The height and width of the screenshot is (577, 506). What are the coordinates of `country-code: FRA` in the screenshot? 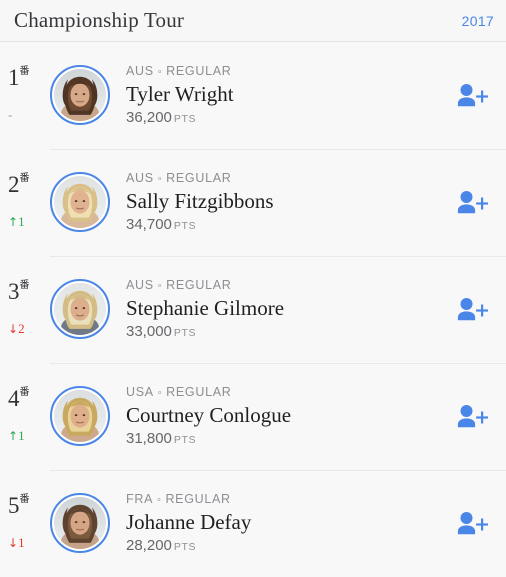 It's located at (140, 498).